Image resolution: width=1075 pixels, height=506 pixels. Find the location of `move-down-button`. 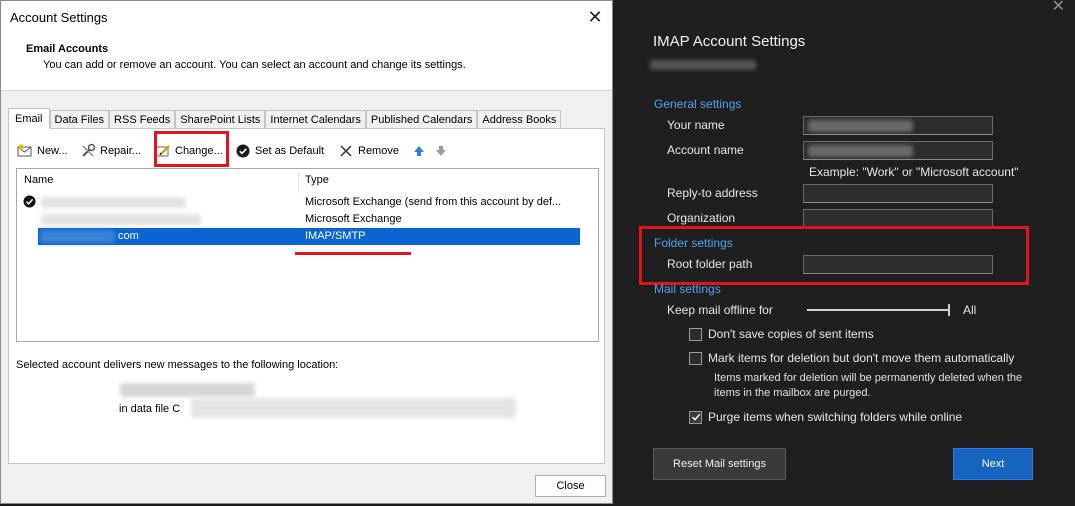

move-down-button is located at coordinates (443, 151).